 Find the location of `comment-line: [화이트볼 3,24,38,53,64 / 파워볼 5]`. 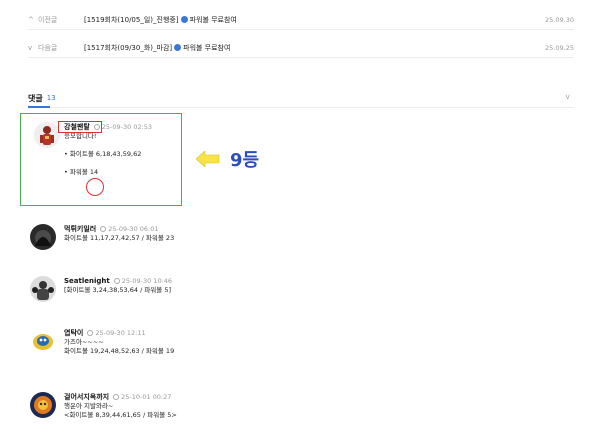

comment-line: [화이트볼 3,24,38,53,64 / 파워볼 5] is located at coordinates (118, 290).